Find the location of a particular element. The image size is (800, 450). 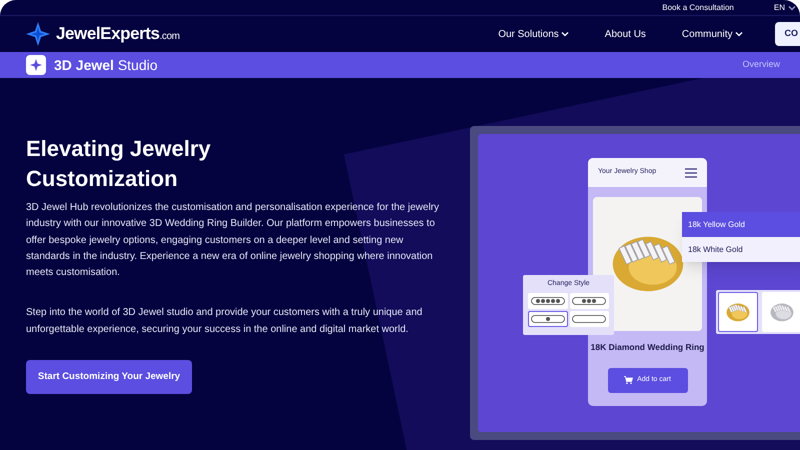

metal-option: 18k Yellow Gold is located at coordinates (741, 224).